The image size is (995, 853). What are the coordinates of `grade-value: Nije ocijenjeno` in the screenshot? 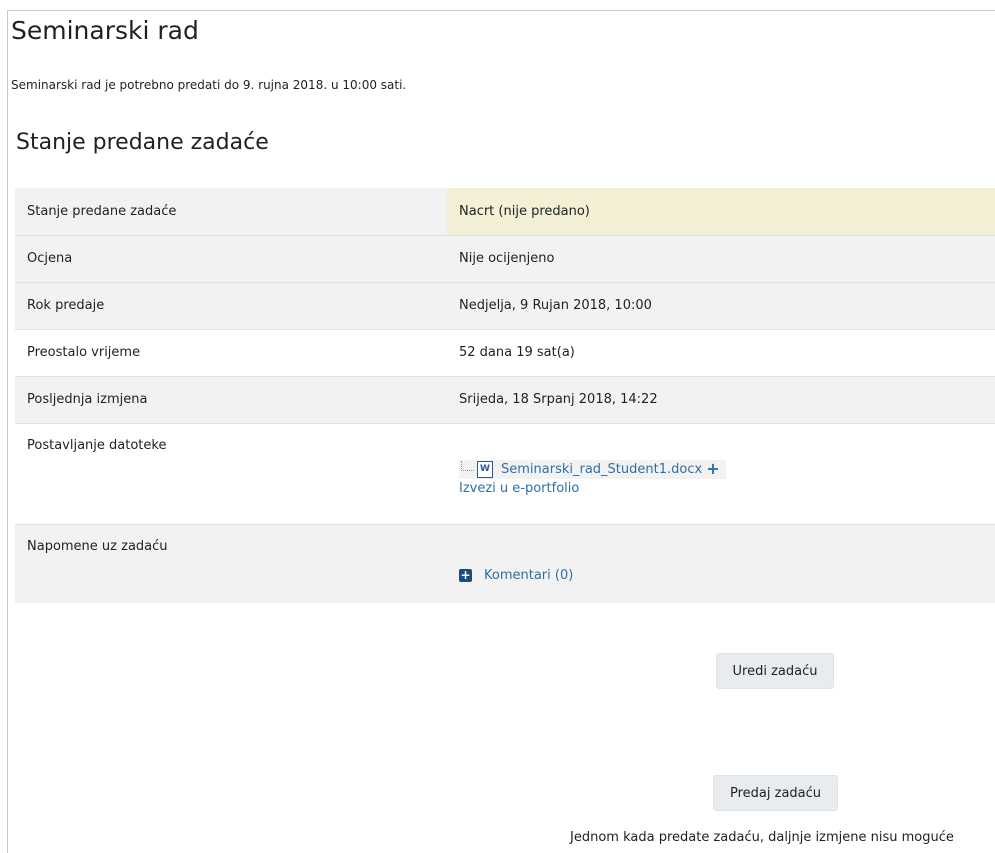 It's located at (721, 258).